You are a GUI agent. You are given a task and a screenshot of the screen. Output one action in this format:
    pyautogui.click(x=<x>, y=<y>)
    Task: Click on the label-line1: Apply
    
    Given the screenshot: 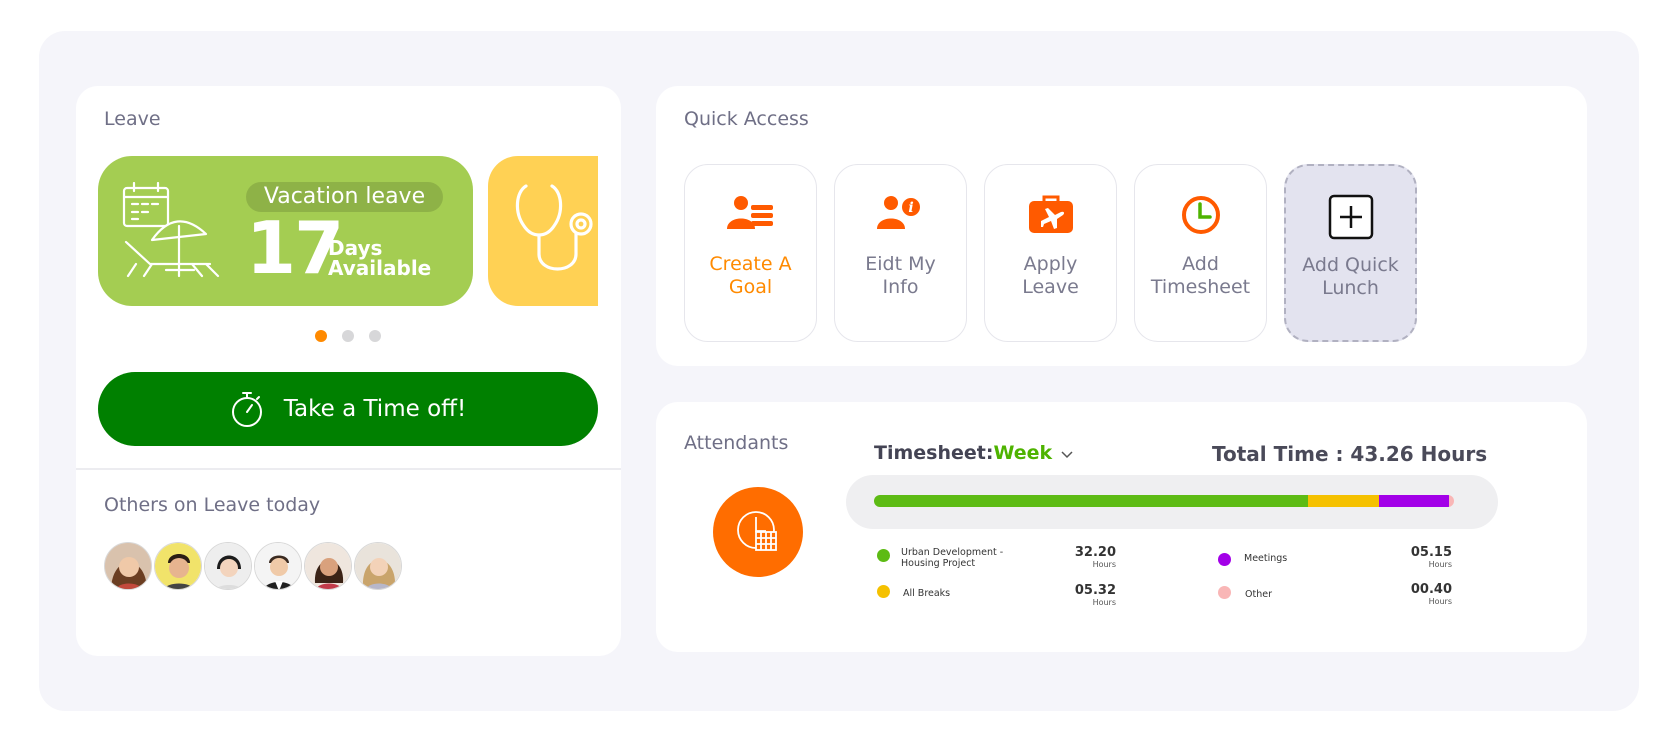 What is the action you would take?
    pyautogui.click(x=1050, y=264)
    